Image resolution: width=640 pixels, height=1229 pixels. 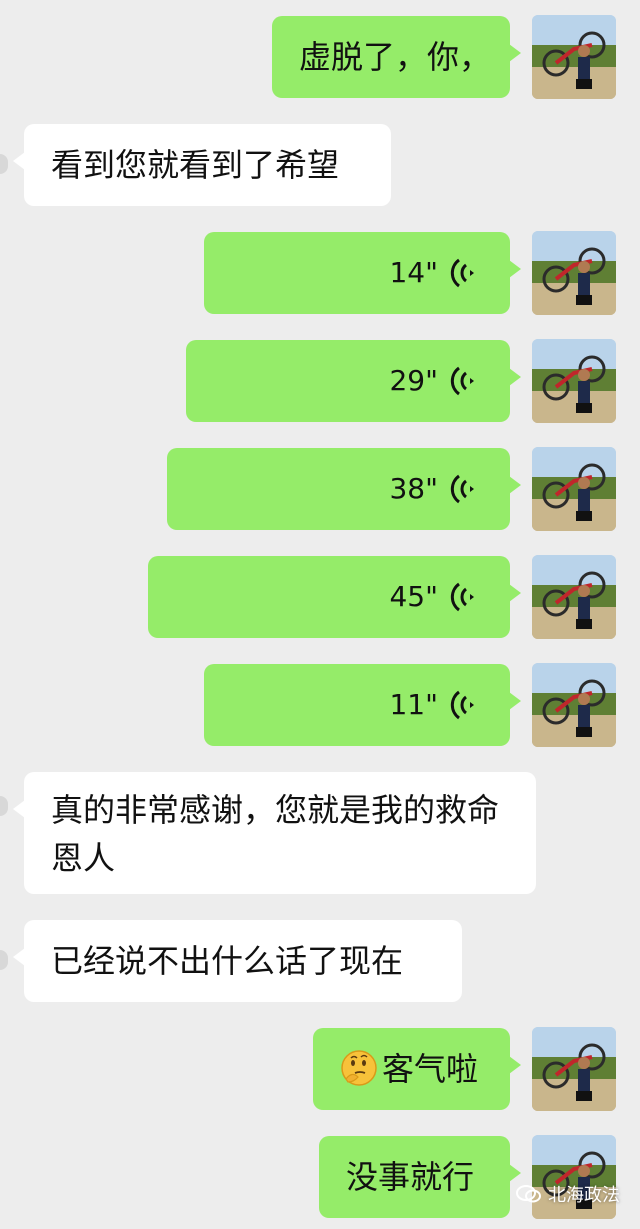 What do you see at coordinates (353, 381) in the screenshot?
I see `sent-voice-bubble: 29"` at bounding box center [353, 381].